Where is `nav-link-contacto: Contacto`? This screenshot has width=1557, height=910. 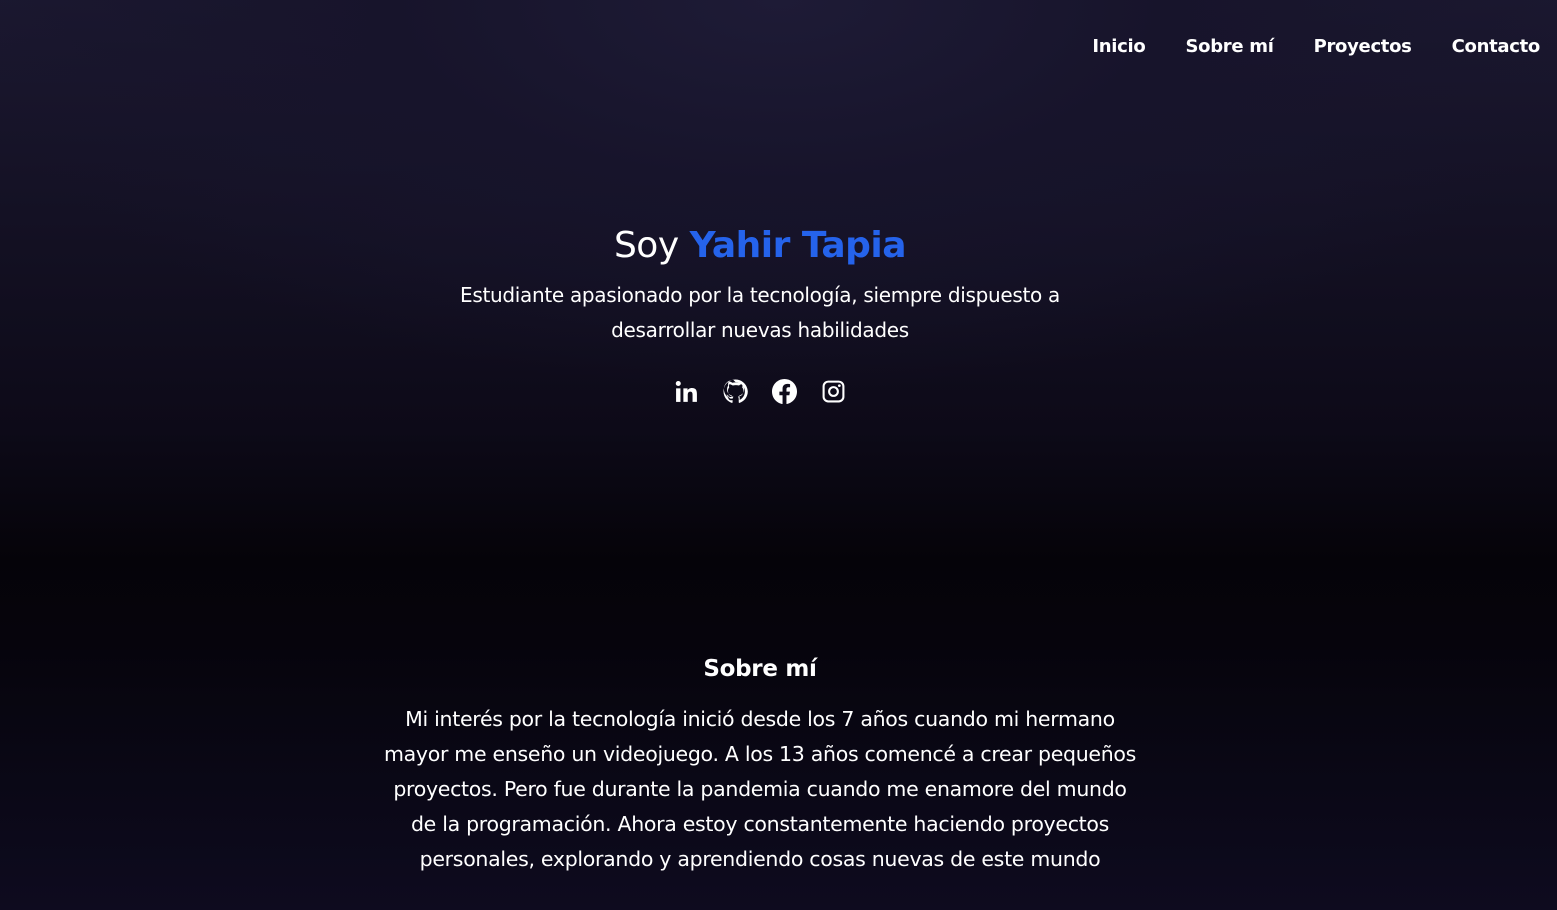
nav-link-contacto: Contacto is located at coordinates (1496, 47).